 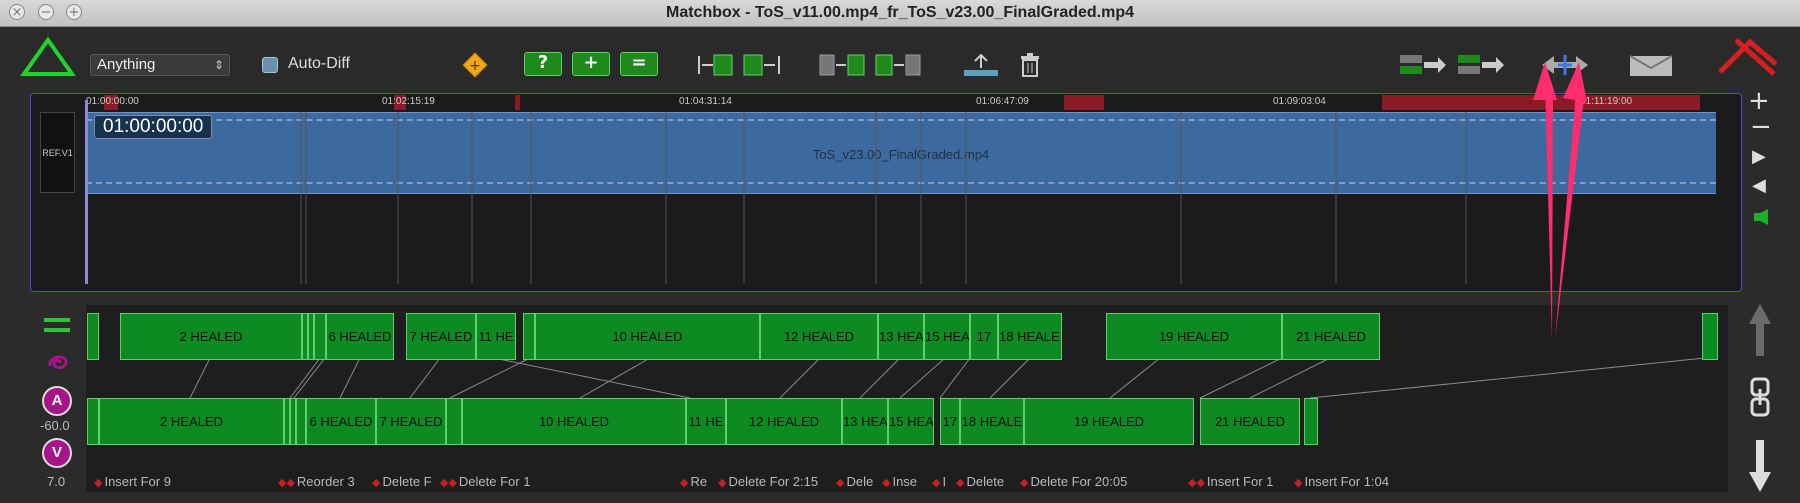 I want to click on link-icon, so click(x=1760, y=397).